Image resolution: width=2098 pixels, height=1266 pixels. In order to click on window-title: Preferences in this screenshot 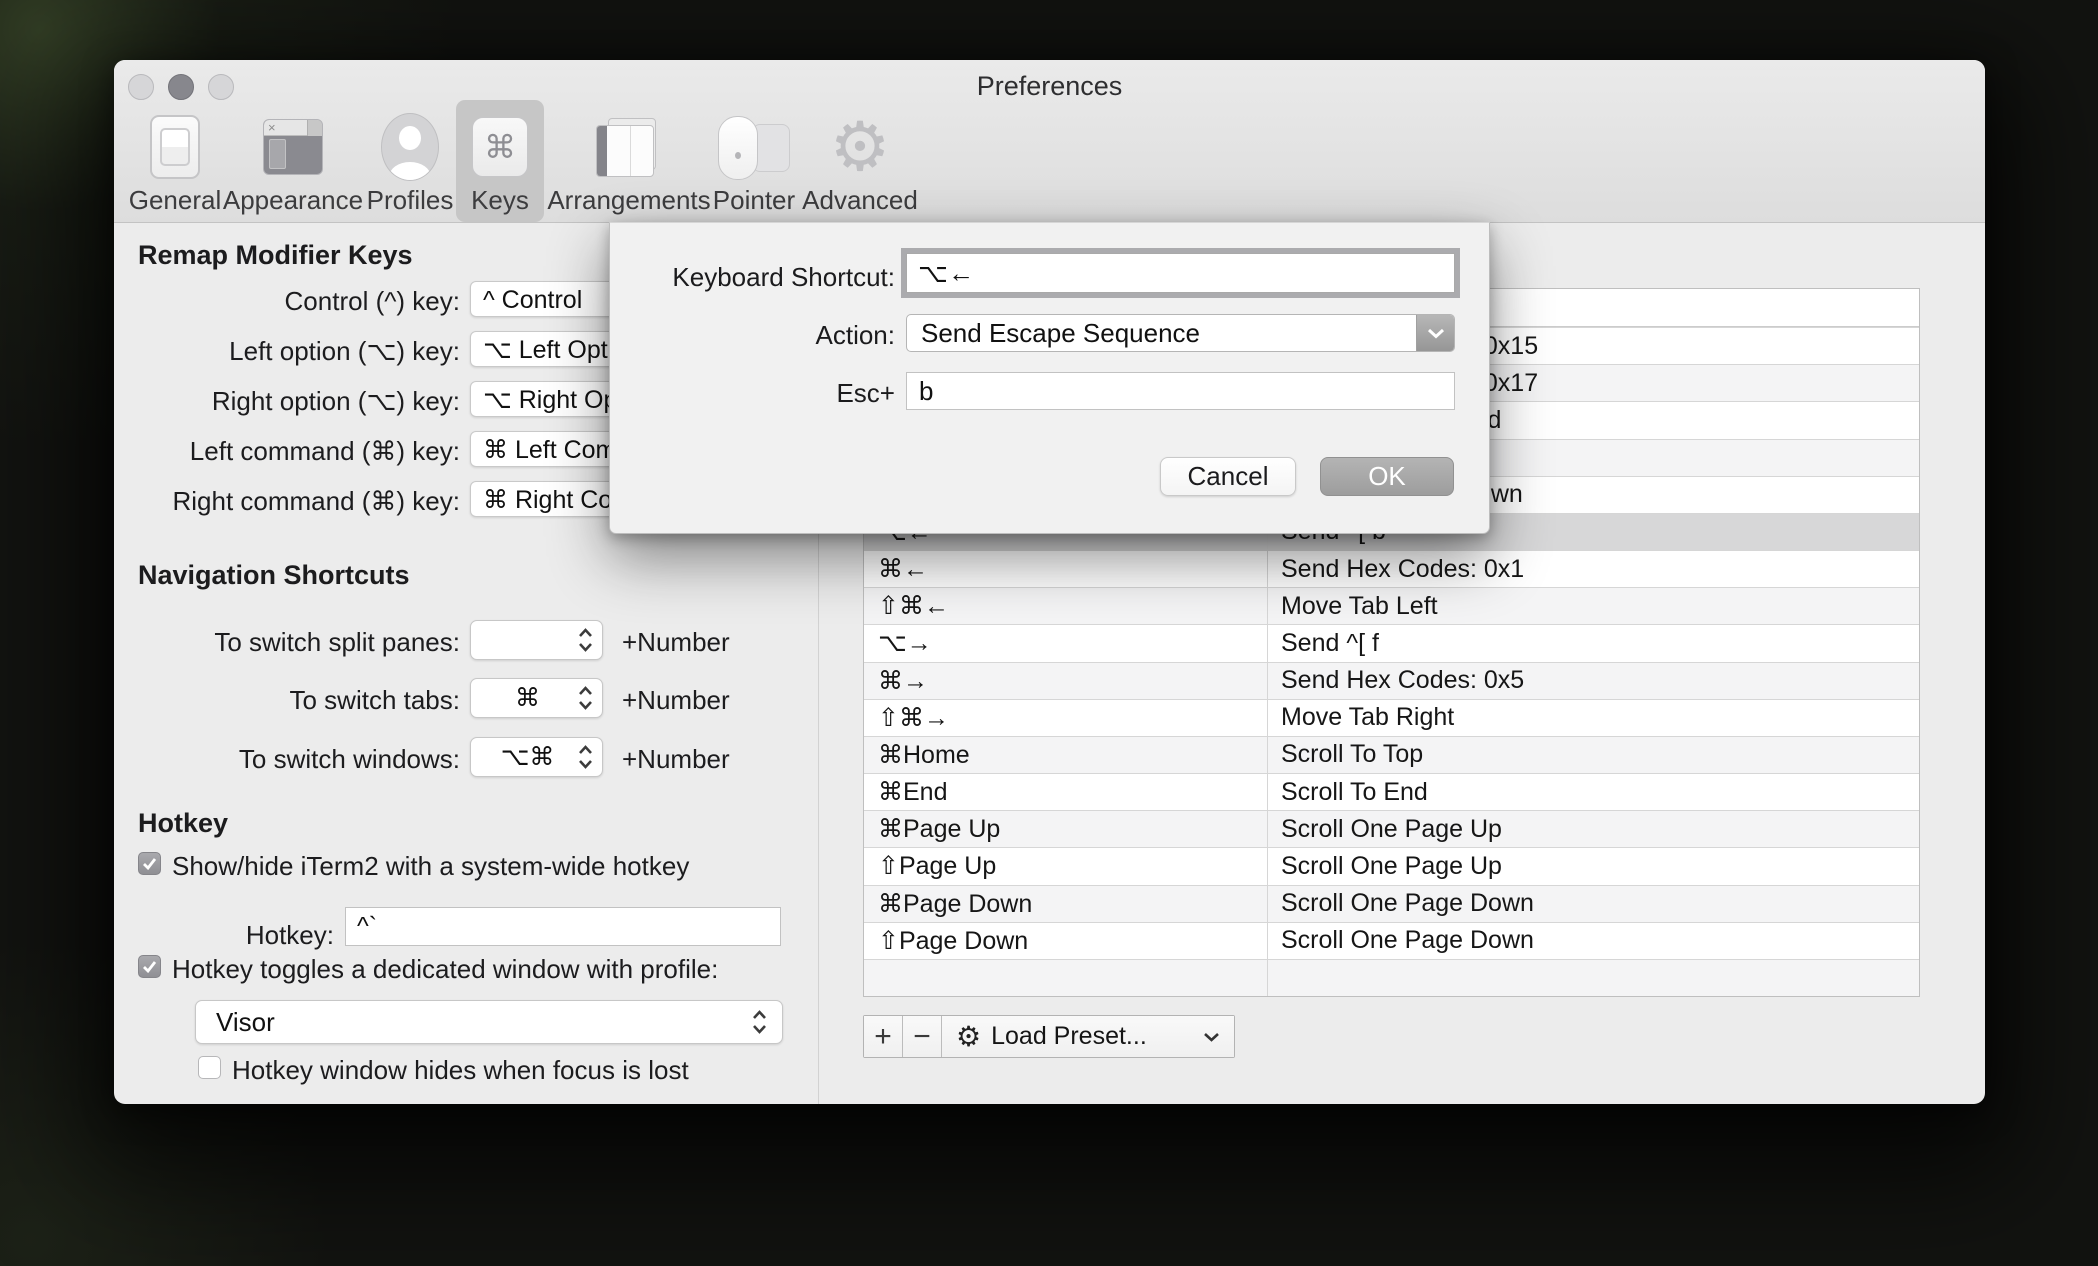, I will do `click(1049, 86)`.